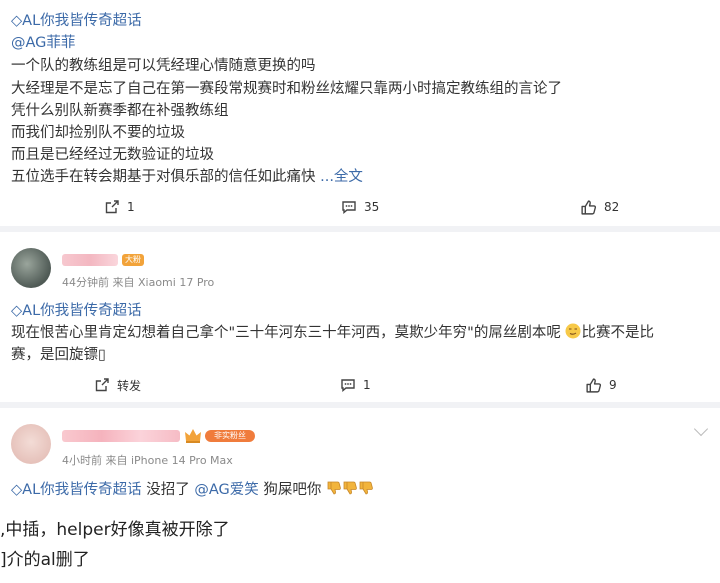 The height and width of the screenshot is (583, 720). I want to click on comment-count: 1, so click(367, 385).